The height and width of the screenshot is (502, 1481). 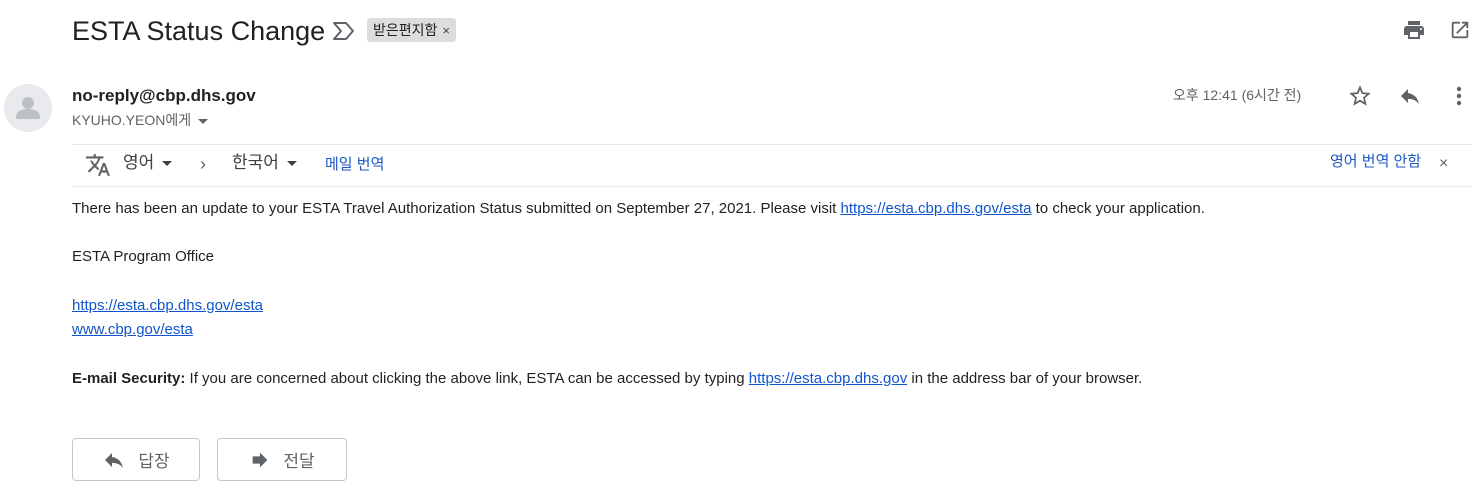 I want to click on chevron-right-icon: ›, so click(x=203, y=164).